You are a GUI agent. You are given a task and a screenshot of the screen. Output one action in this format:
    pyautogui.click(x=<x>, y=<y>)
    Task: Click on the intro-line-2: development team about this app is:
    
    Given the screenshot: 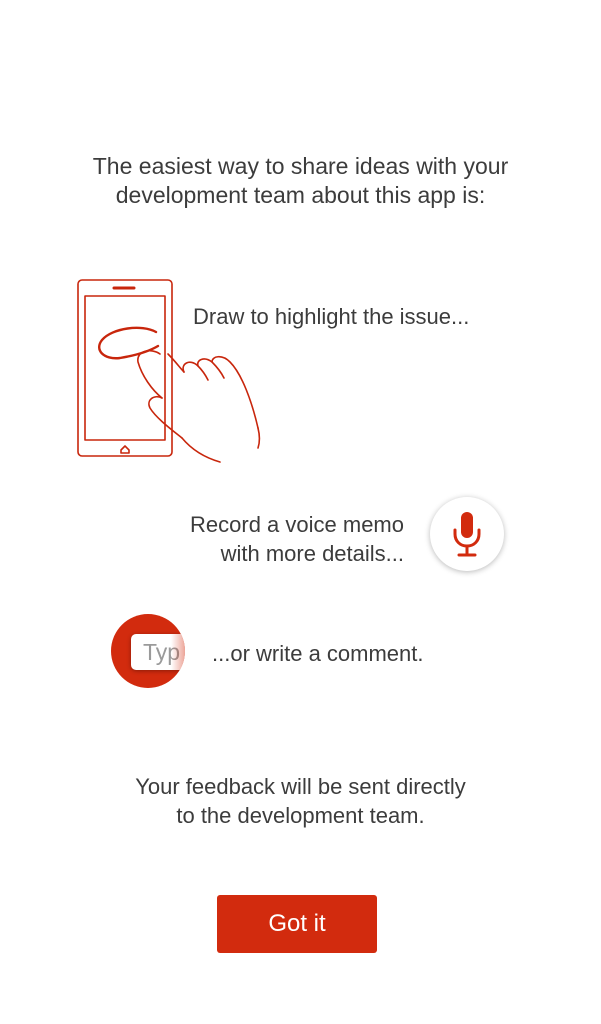 What is the action you would take?
    pyautogui.click(x=300, y=195)
    